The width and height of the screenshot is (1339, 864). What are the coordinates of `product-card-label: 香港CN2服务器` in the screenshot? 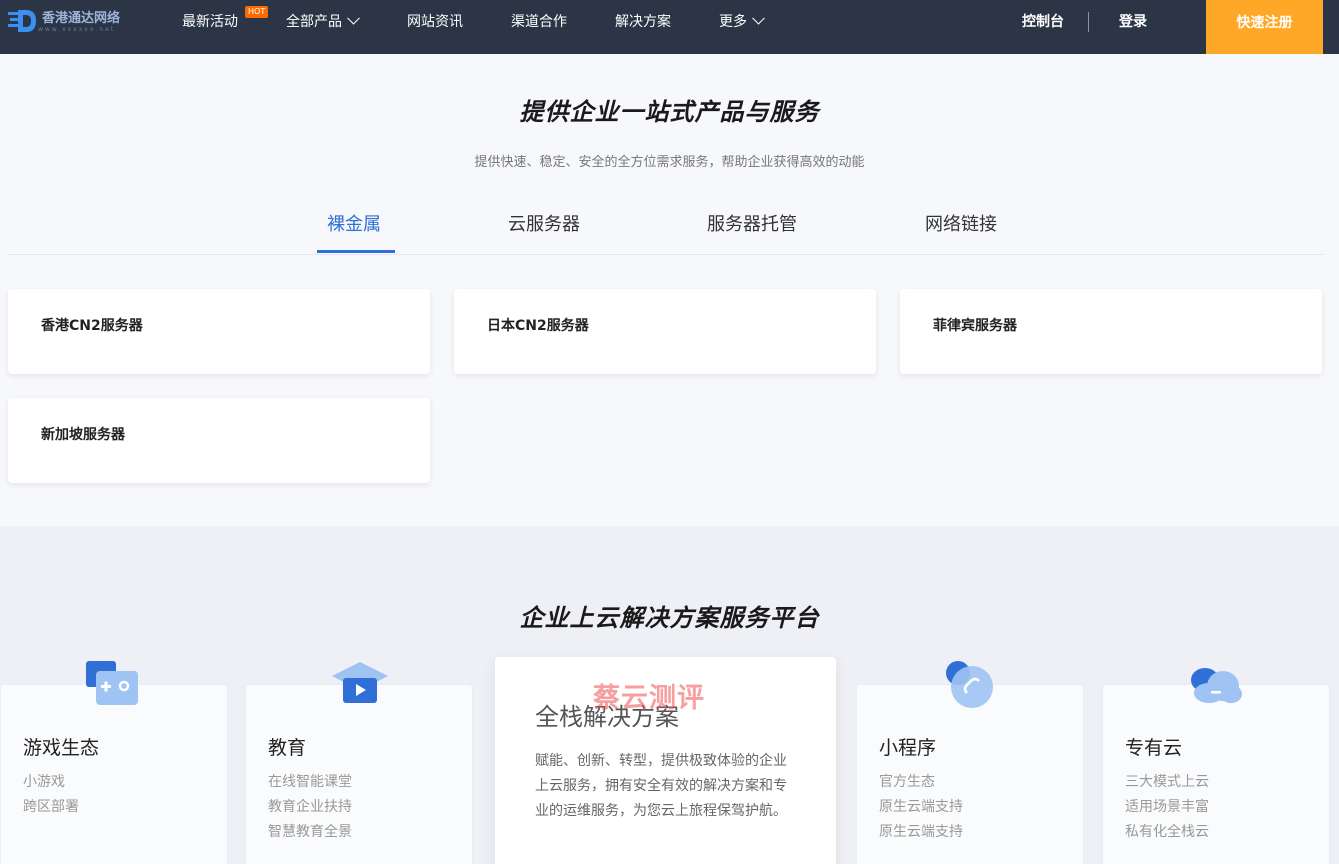 It's located at (92, 326).